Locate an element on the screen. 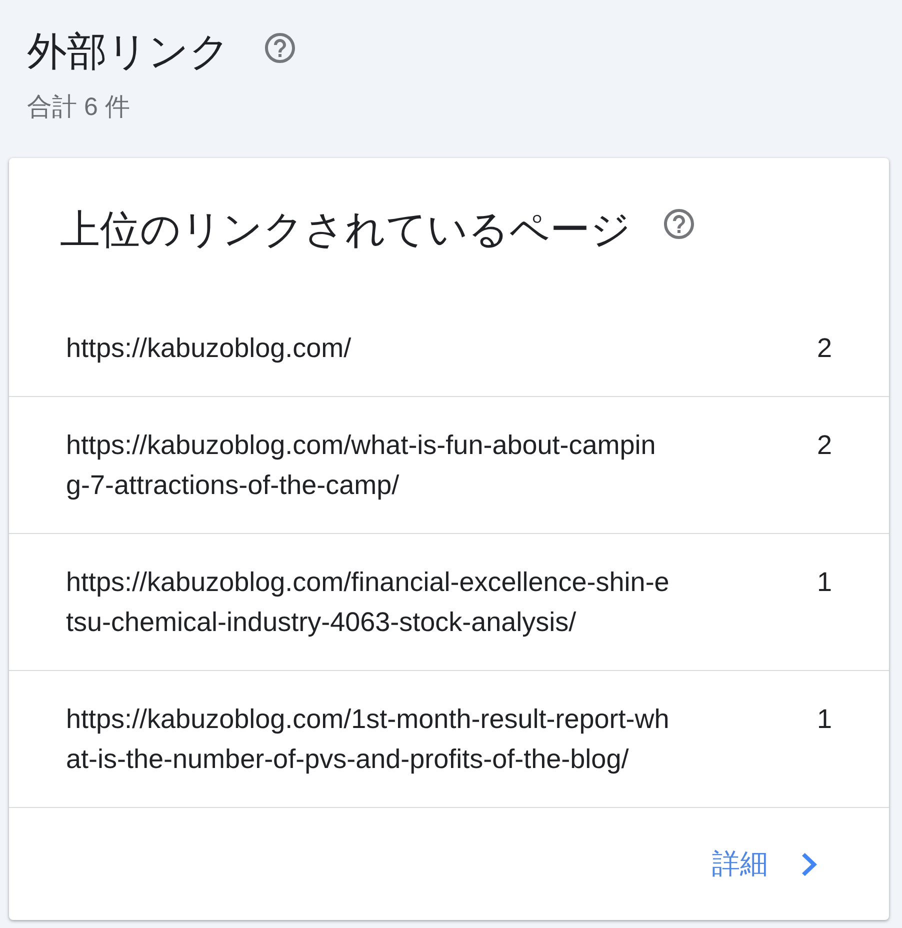 Image resolution: width=902 pixels, height=928 pixels. details-link: 詳細 is located at coordinates (764, 864).